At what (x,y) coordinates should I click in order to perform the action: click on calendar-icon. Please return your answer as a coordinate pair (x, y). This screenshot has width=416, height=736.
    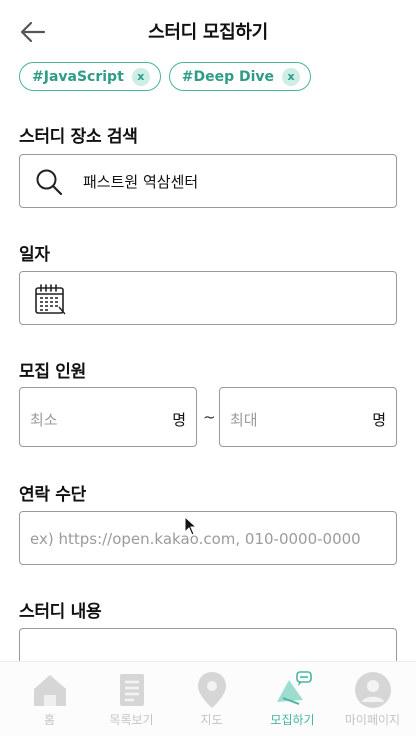
    Looking at the image, I should click on (50, 299).